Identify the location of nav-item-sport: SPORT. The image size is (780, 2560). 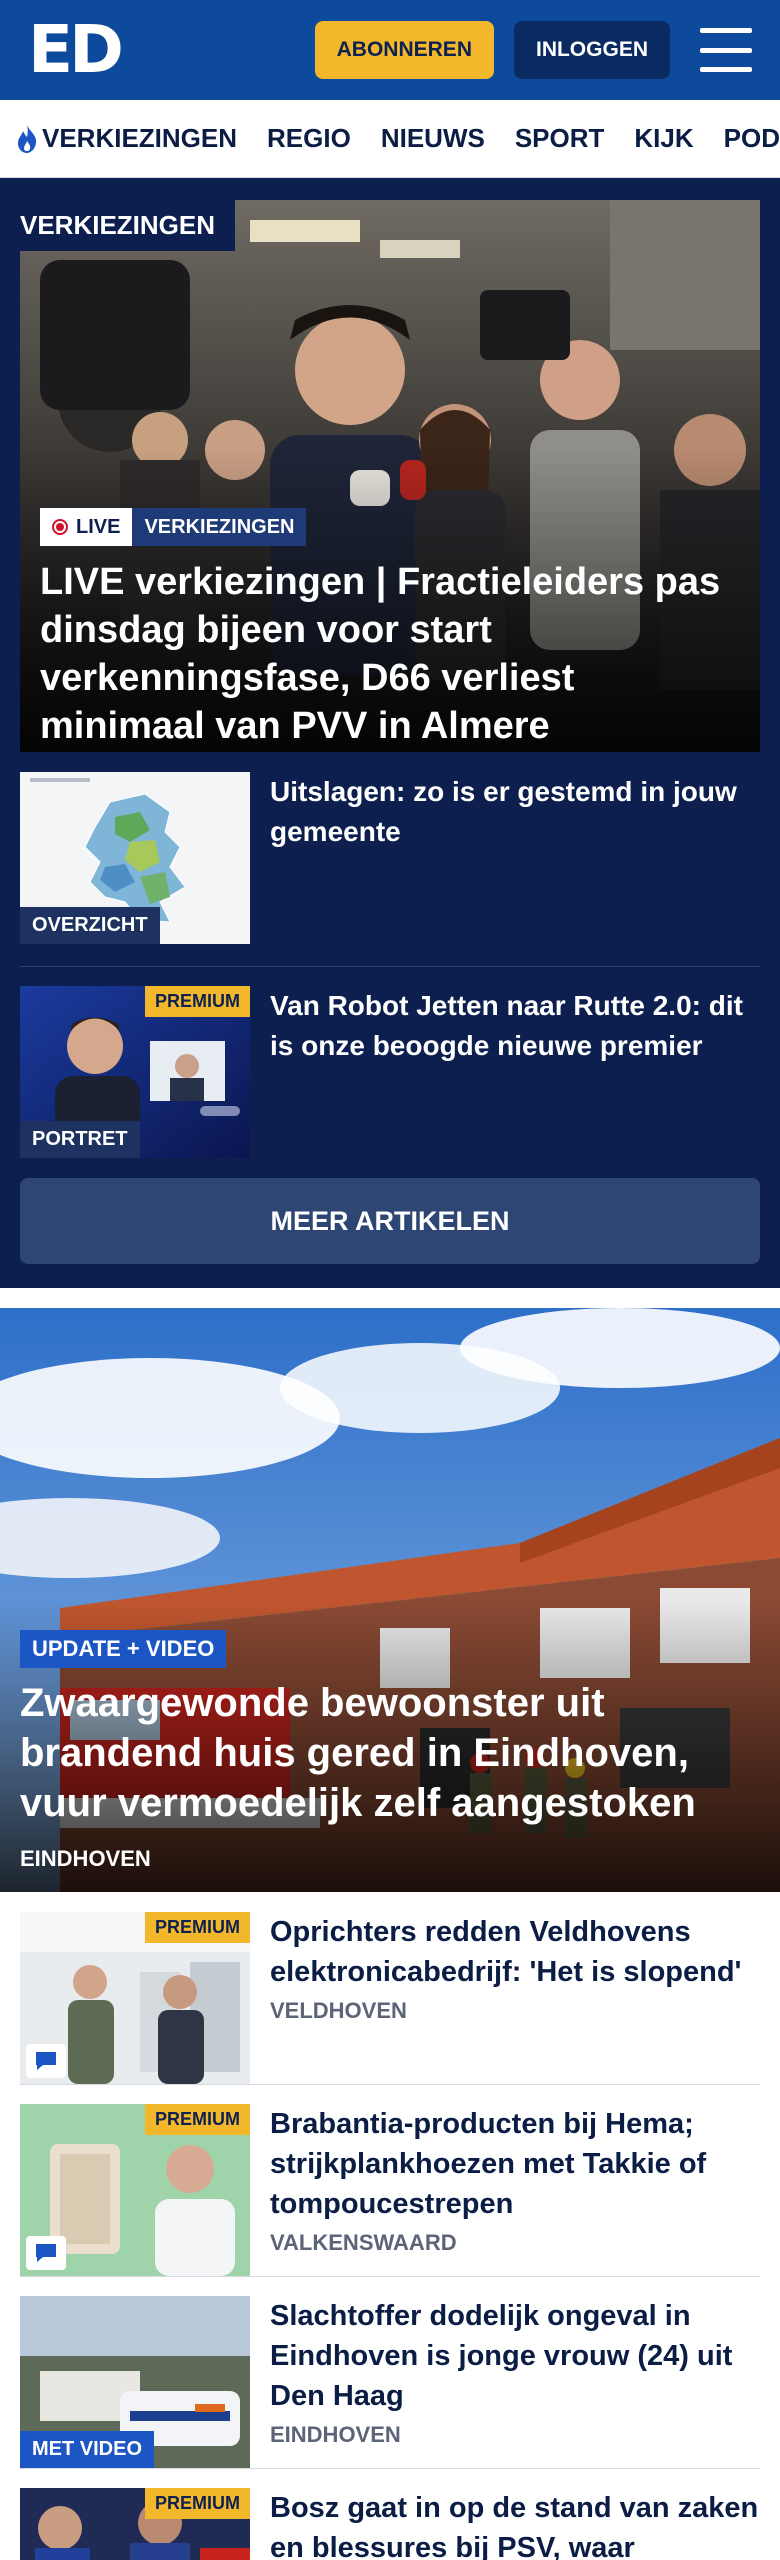
(560, 138).